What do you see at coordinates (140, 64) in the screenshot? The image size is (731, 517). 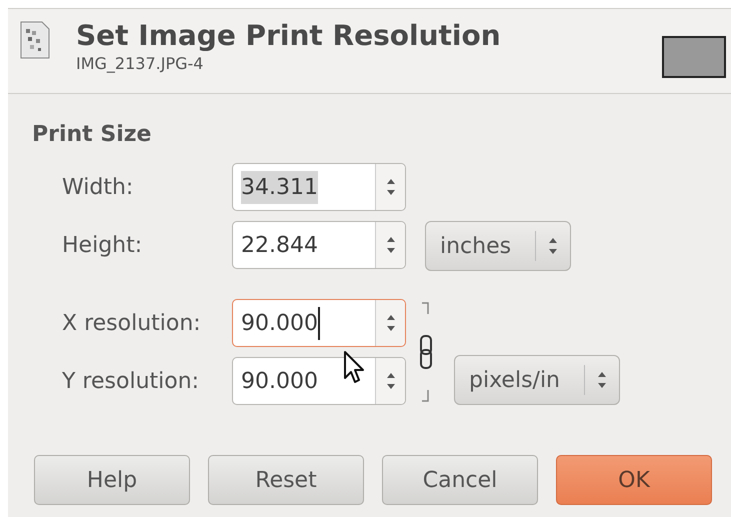 I see `image-name: IMG_2137.JPG-4` at bounding box center [140, 64].